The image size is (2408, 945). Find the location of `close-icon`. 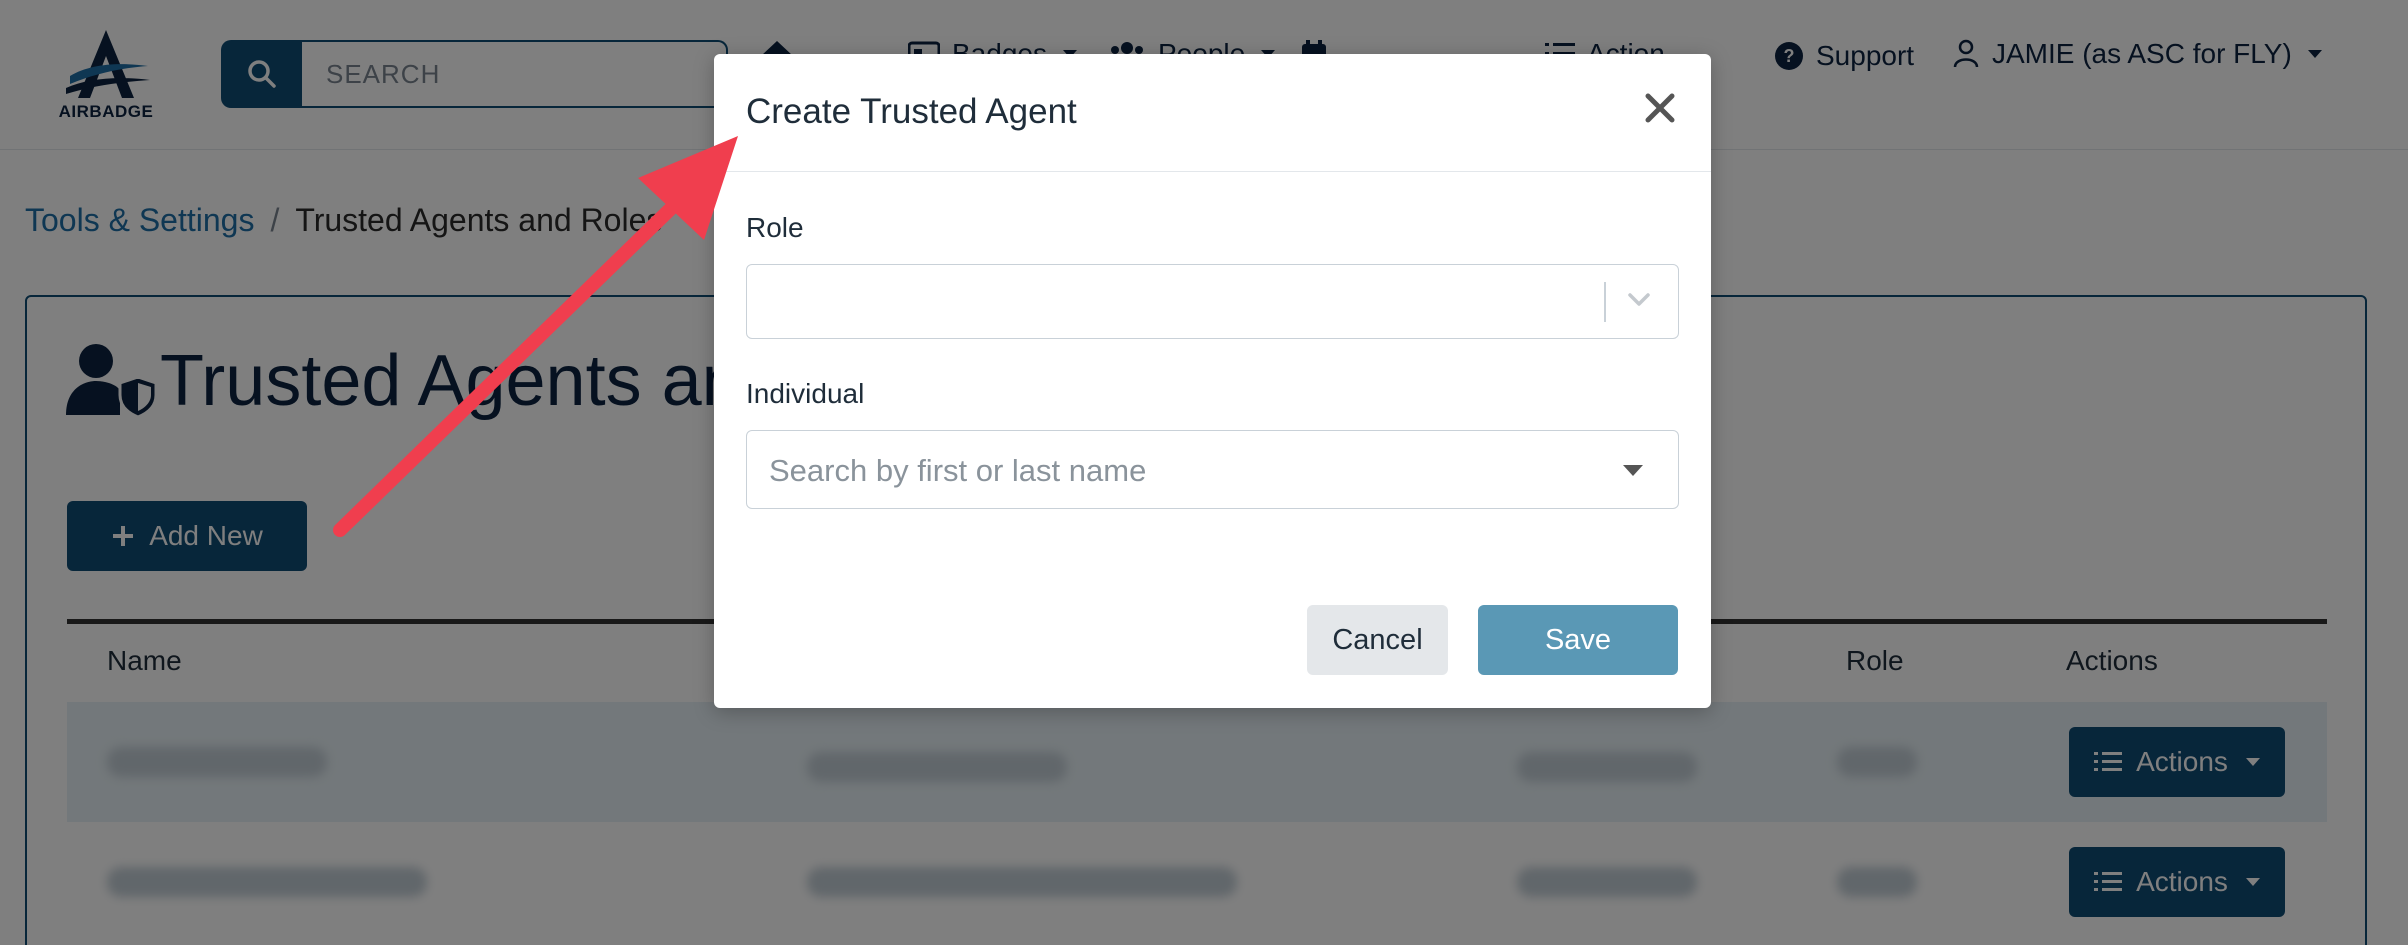

close-icon is located at coordinates (1660, 108).